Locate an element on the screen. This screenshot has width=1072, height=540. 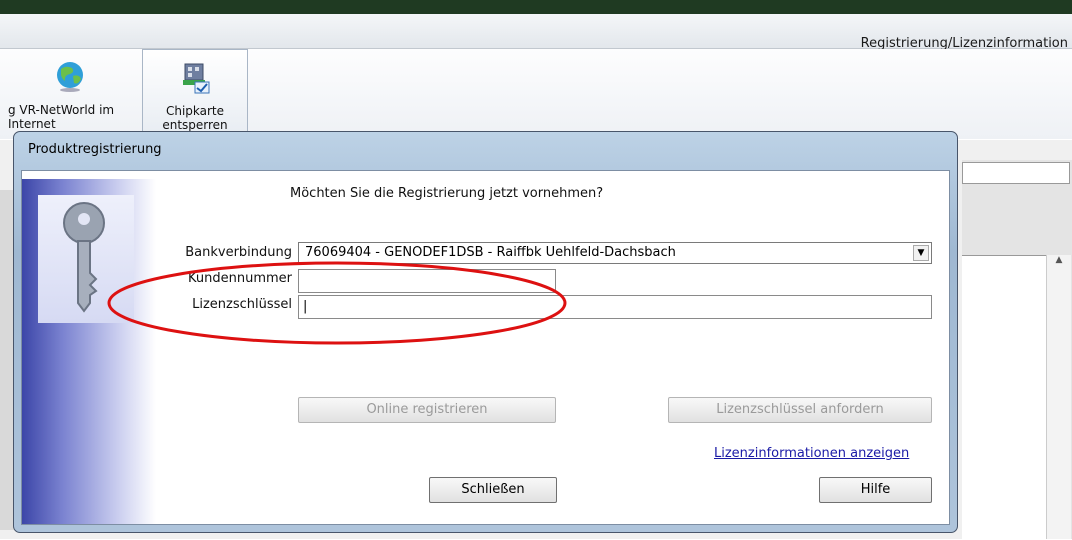
ribbon-button-internet: g VR-NetWorld im Internet is located at coordinates (70, 93).